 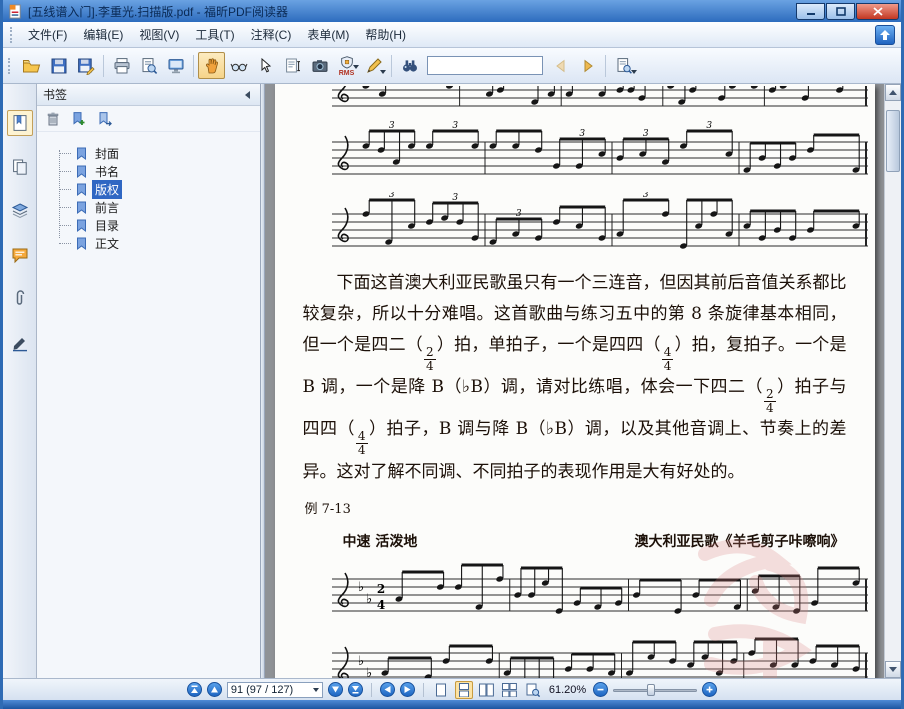 I want to click on page-number-box: 91 (97 / 127), so click(x=274, y=689).